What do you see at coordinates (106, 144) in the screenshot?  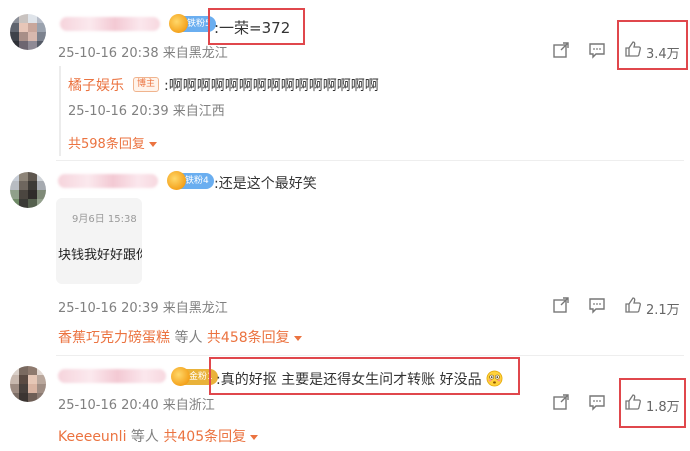 I see `reply-count-label: 共598条回复` at bounding box center [106, 144].